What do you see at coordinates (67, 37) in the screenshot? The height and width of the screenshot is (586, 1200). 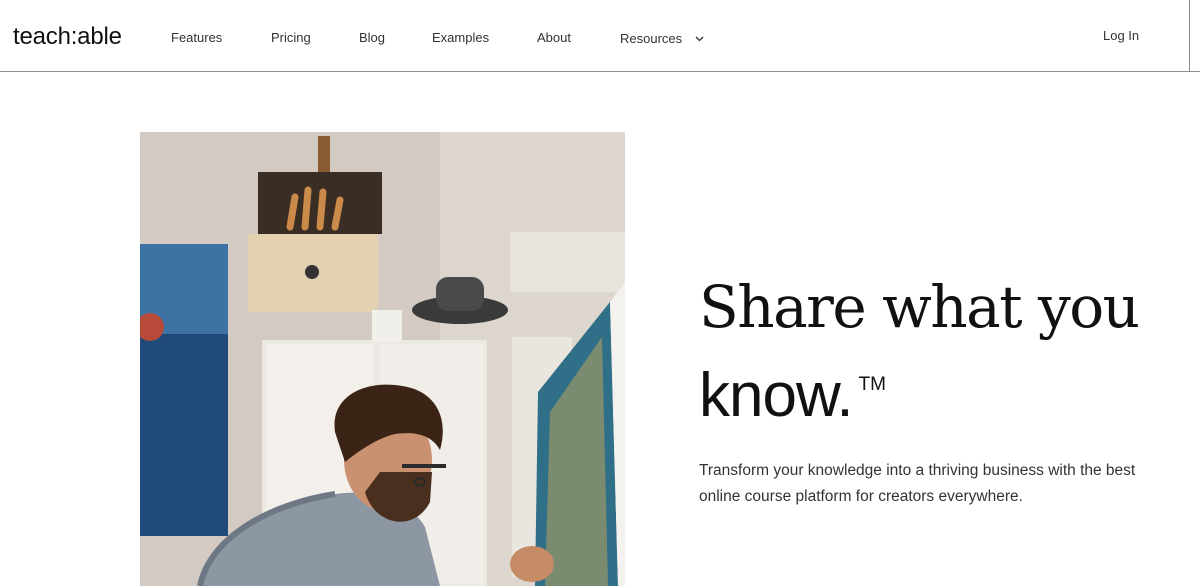 I see `teachable-logo: teach:able` at bounding box center [67, 37].